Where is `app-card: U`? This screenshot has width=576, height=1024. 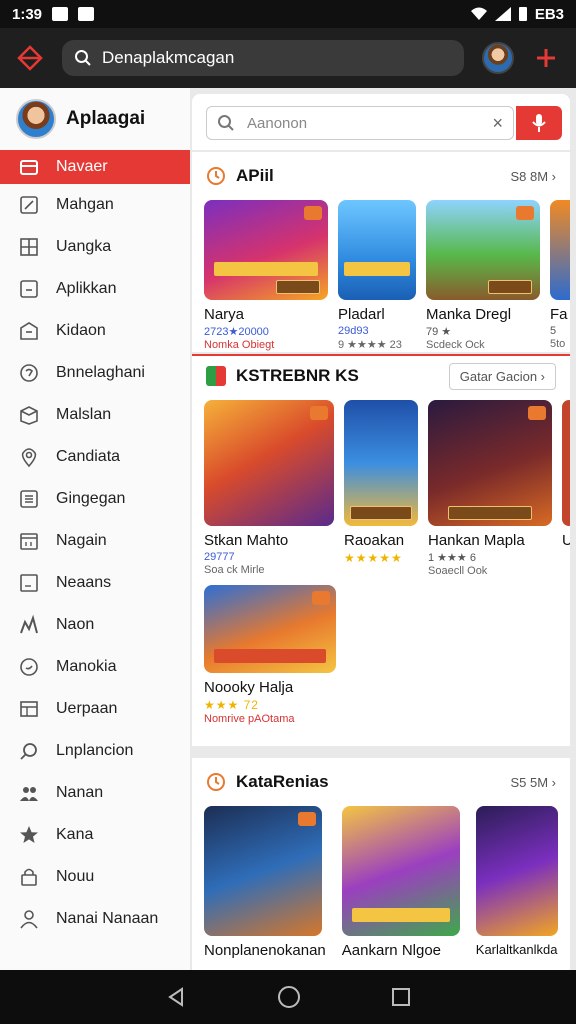
app-card: U is located at coordinates (566, 488).